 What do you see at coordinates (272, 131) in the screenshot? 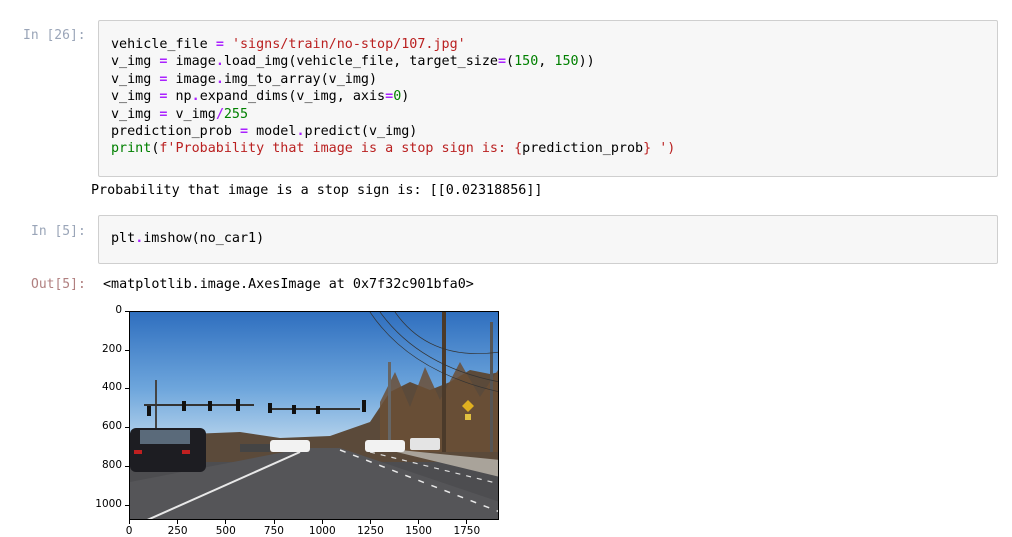
I see `code-token: model` at bounding box center [272, 131].